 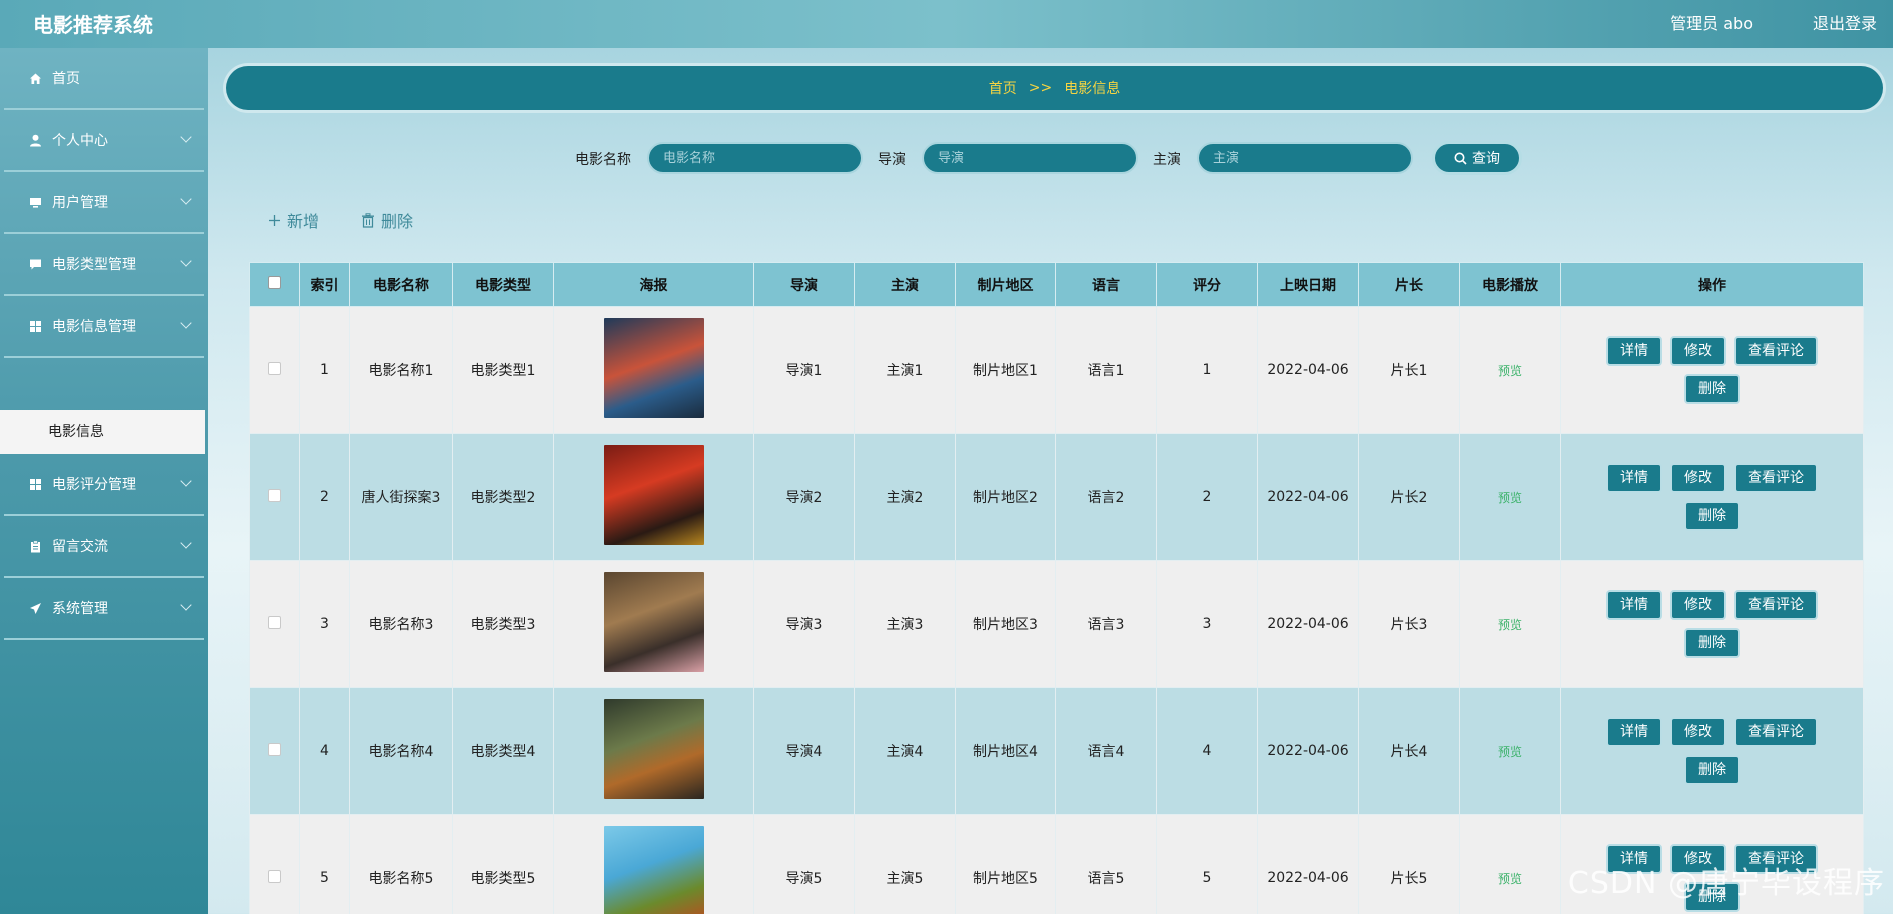 What do you see at coordinates (1054, 88) in the screenshot?
I see `breadcrumb: 首页 >> 电影信息` at bounding box center [1054, 88].